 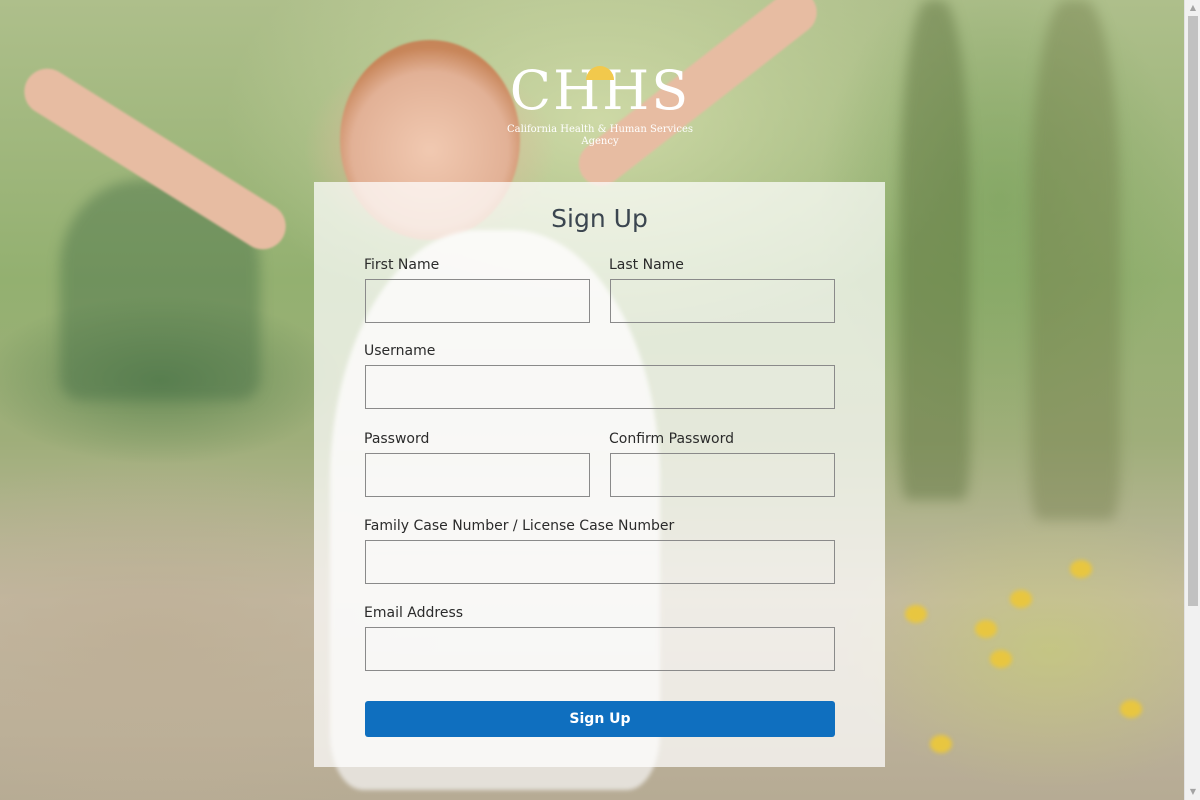 I want to click on scrollbar: ▲ ▼, so click(x=1192, y=400).